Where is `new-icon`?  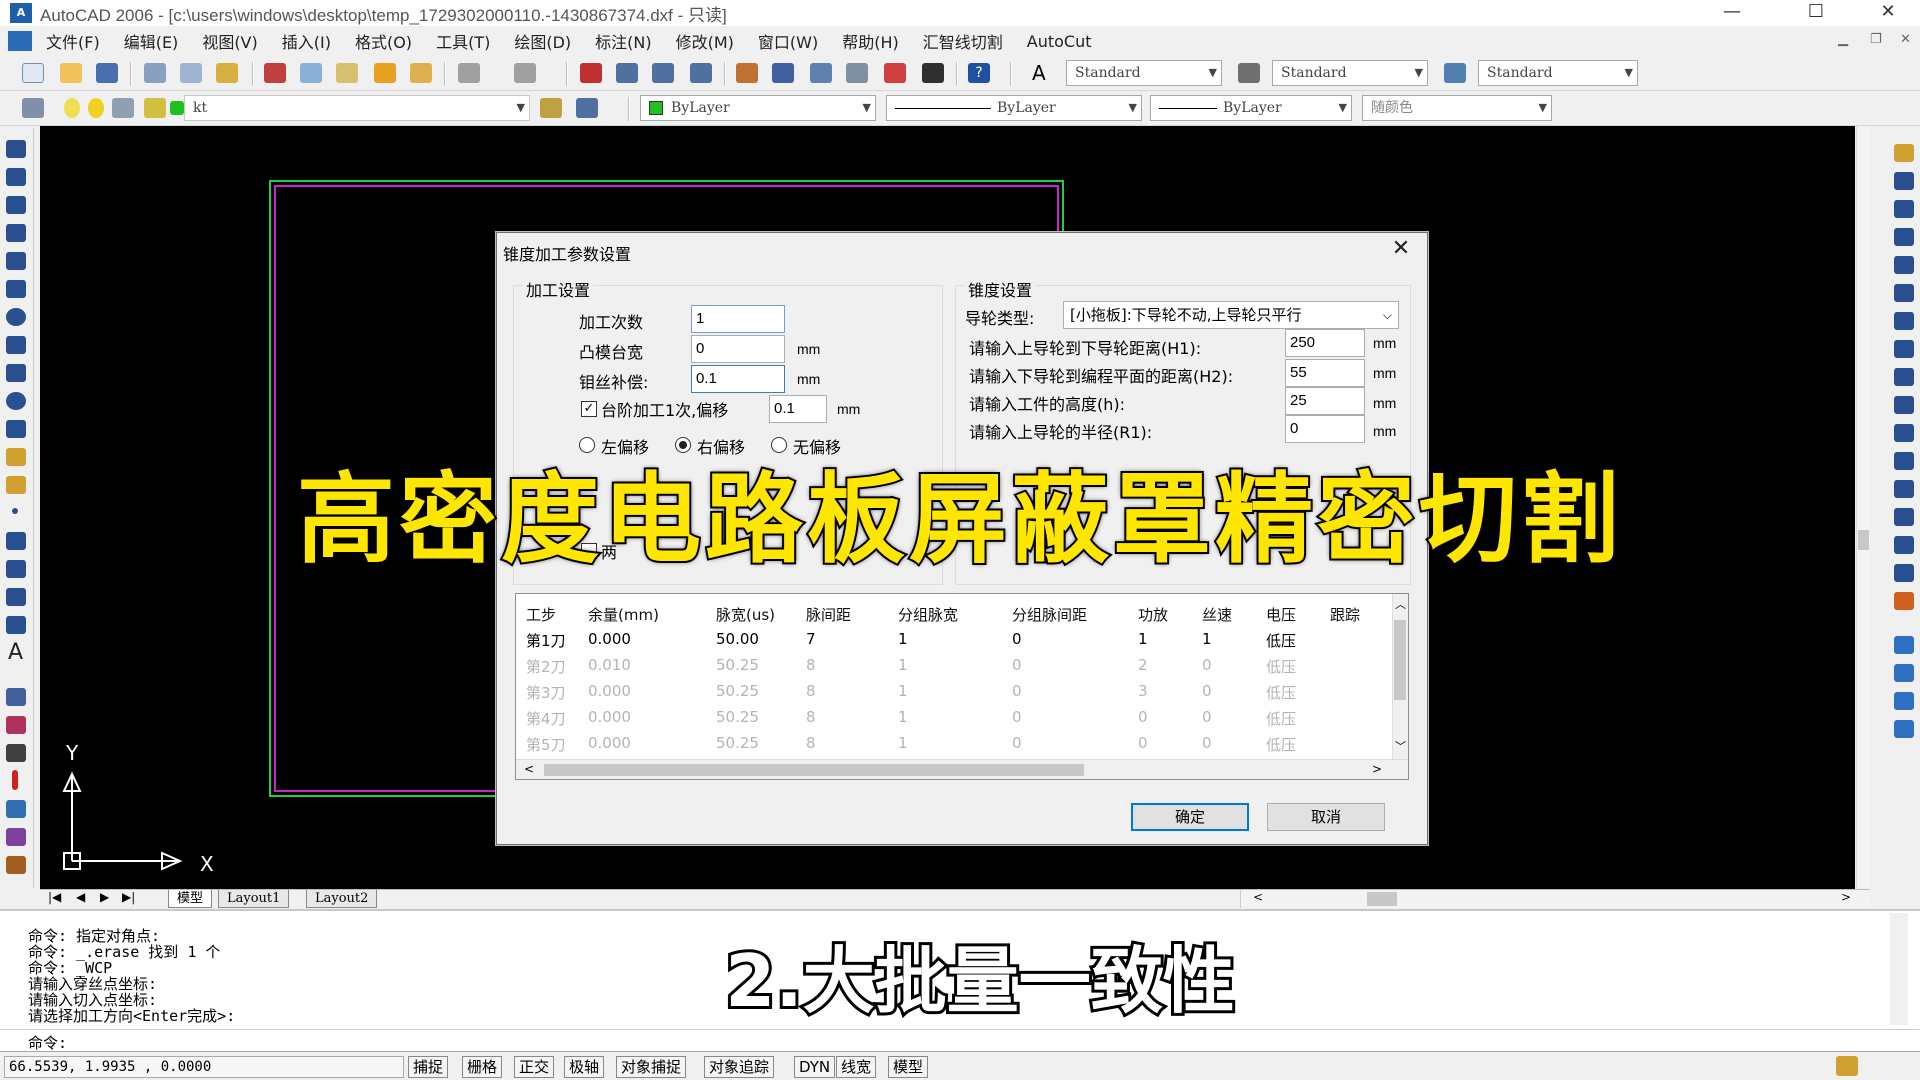
new-icon is located at coordinates (33, 73).